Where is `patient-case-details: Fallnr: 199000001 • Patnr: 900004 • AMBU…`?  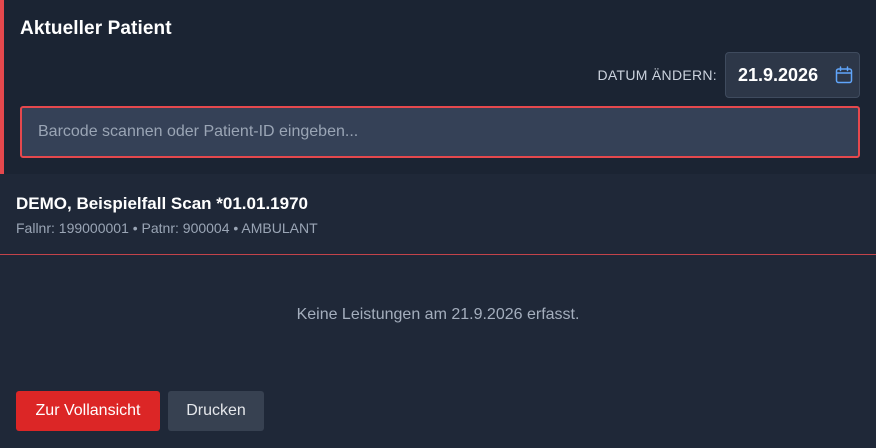
patient-case-details: Fallnr: 199000001 • Patnr: 900004 • AMBU… is located at coordinates (167, 228).